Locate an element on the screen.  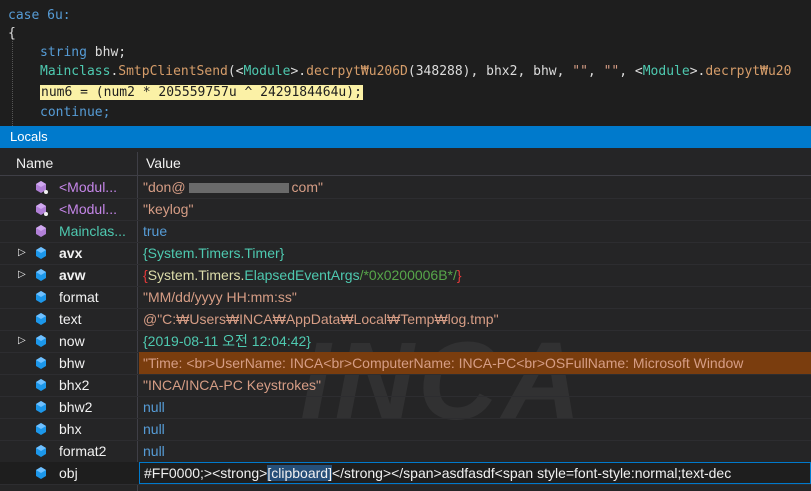
variable-value: "keylog" is located at coordinates (168, 209).